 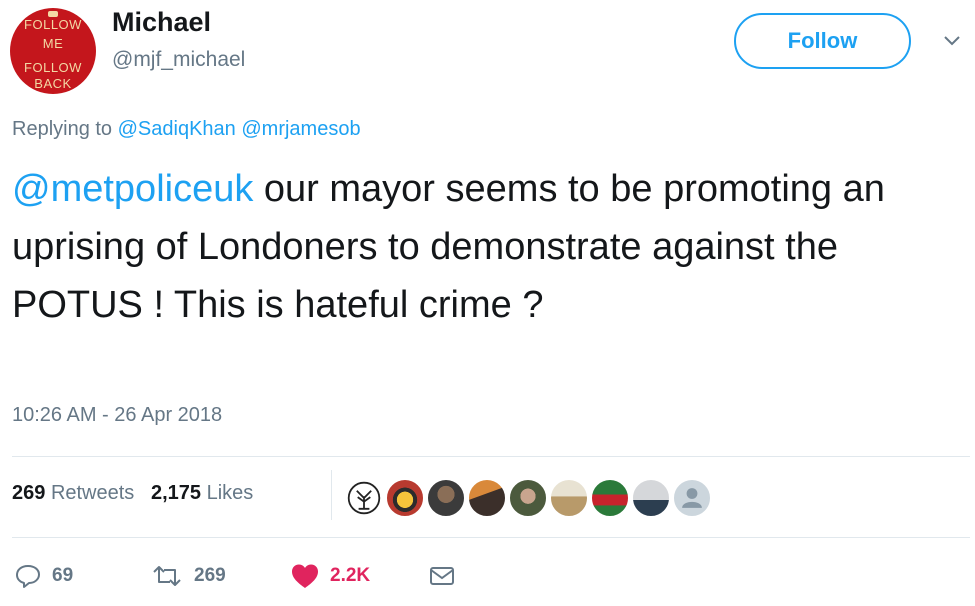 What do you see at coordinates (188, 576) in the screenshot?
I see `retweet-action: 269` at bounding box center [188, 576].